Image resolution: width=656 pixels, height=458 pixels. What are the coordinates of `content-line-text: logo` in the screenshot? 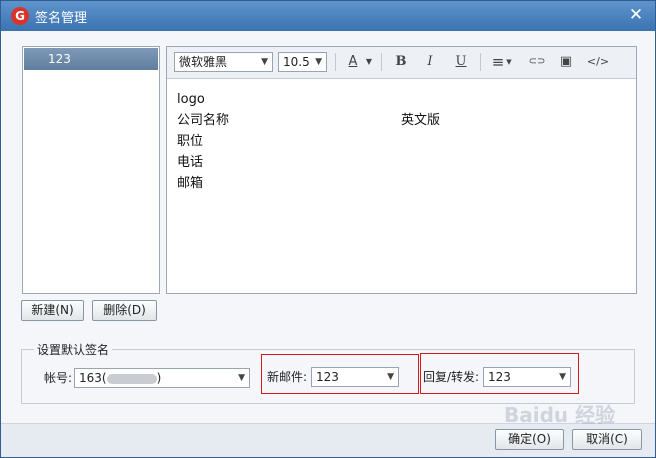 It's located at (191, 99).